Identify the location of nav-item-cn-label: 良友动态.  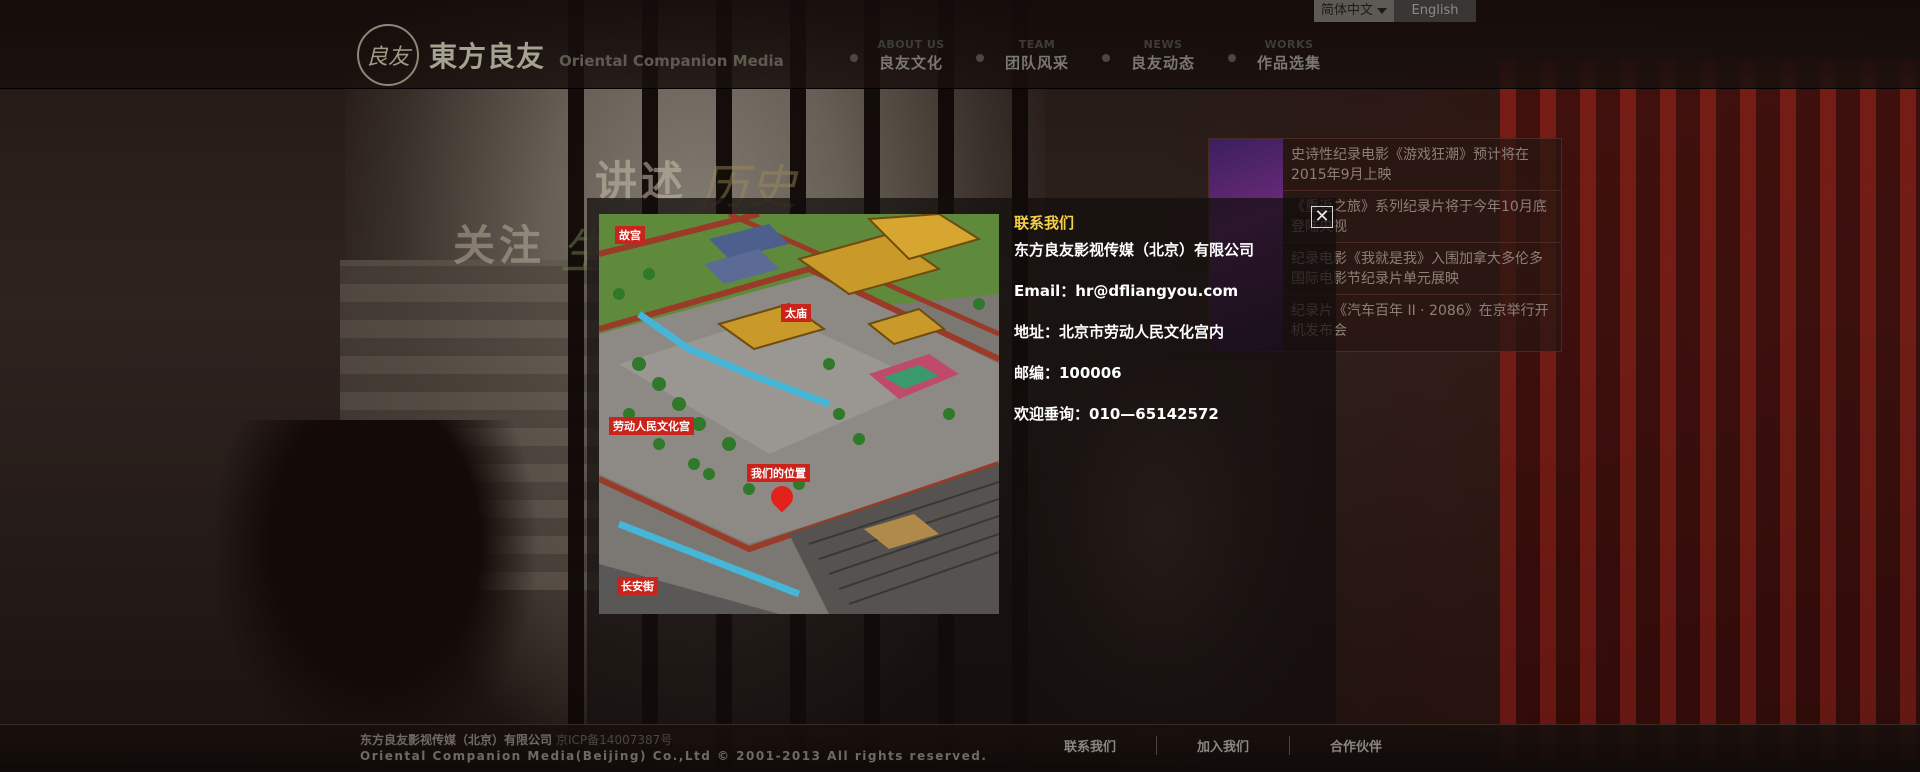
(1162, 63).